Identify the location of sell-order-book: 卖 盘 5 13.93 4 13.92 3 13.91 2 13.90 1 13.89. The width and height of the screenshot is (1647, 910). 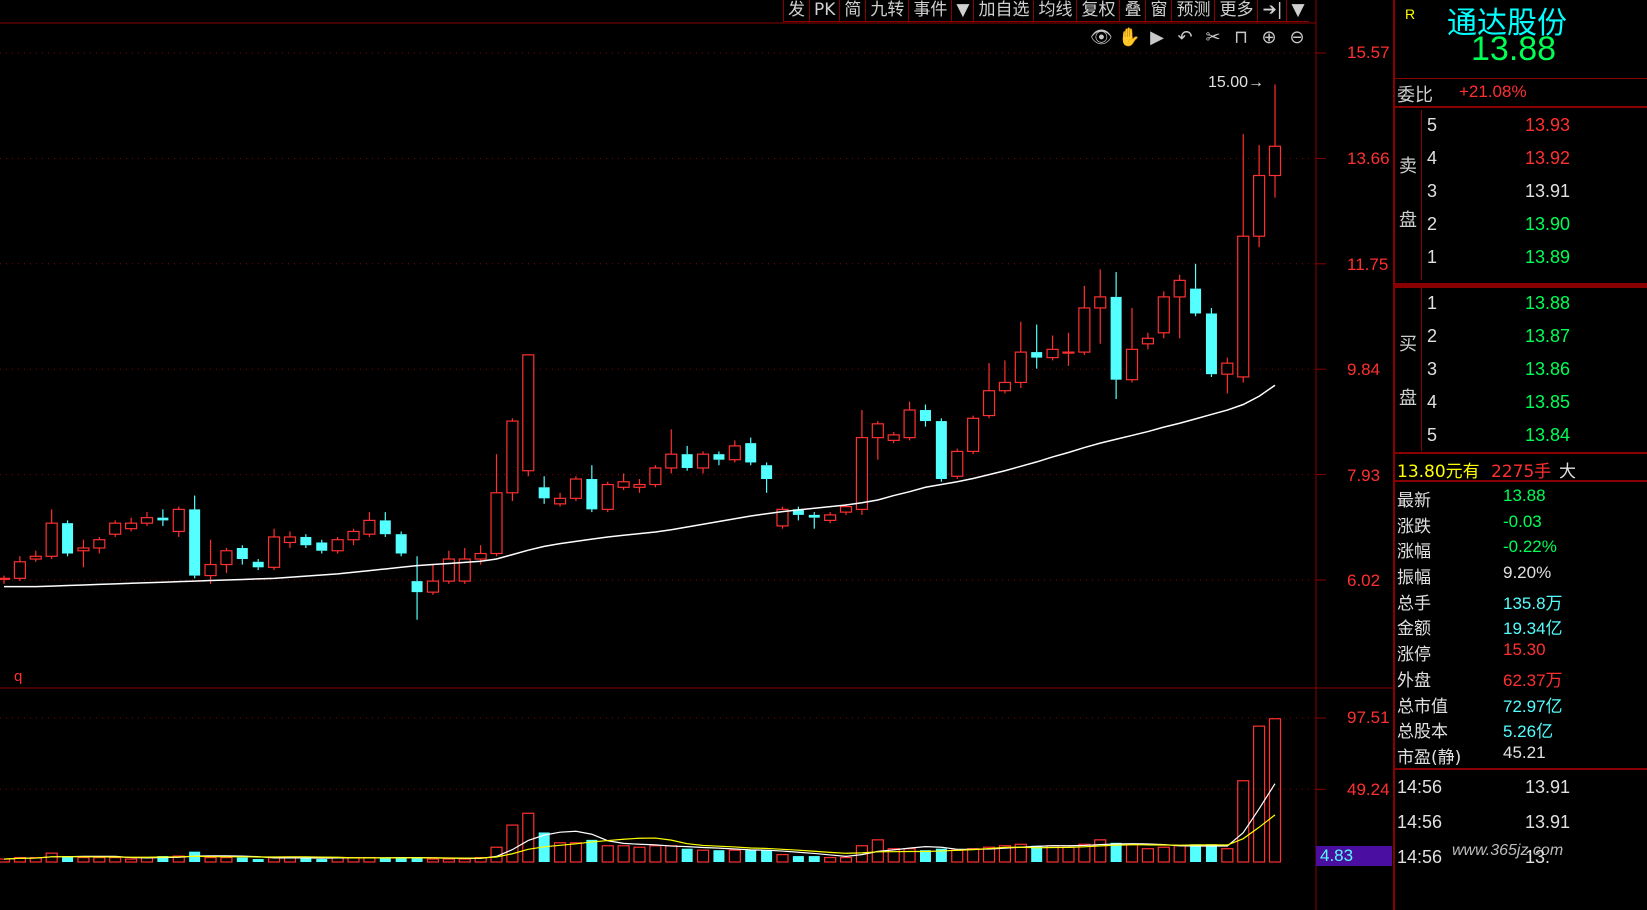
(1521, 195).